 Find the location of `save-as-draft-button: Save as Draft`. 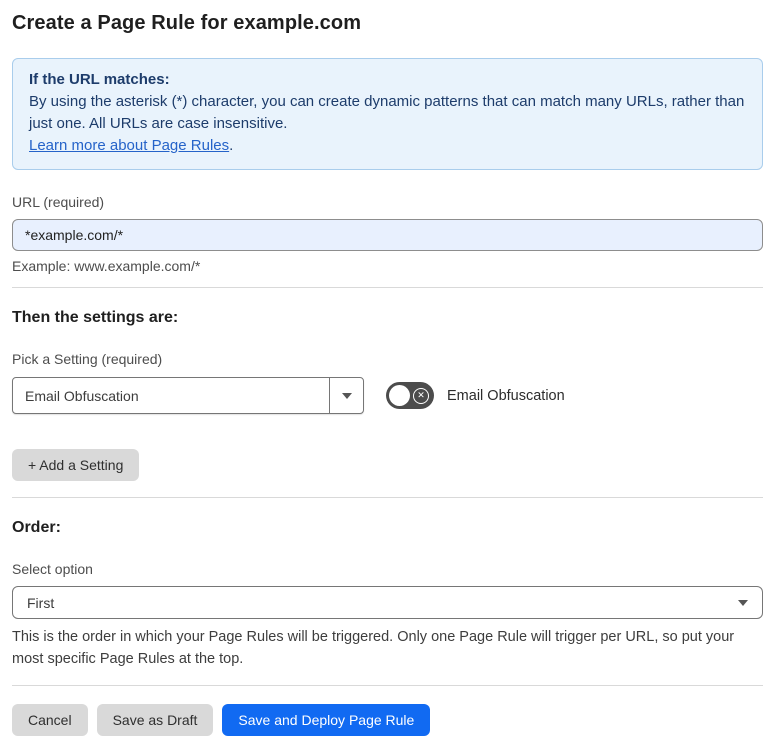

save-as-draft-button: Save as Draft is located at coordinates (155, 720).